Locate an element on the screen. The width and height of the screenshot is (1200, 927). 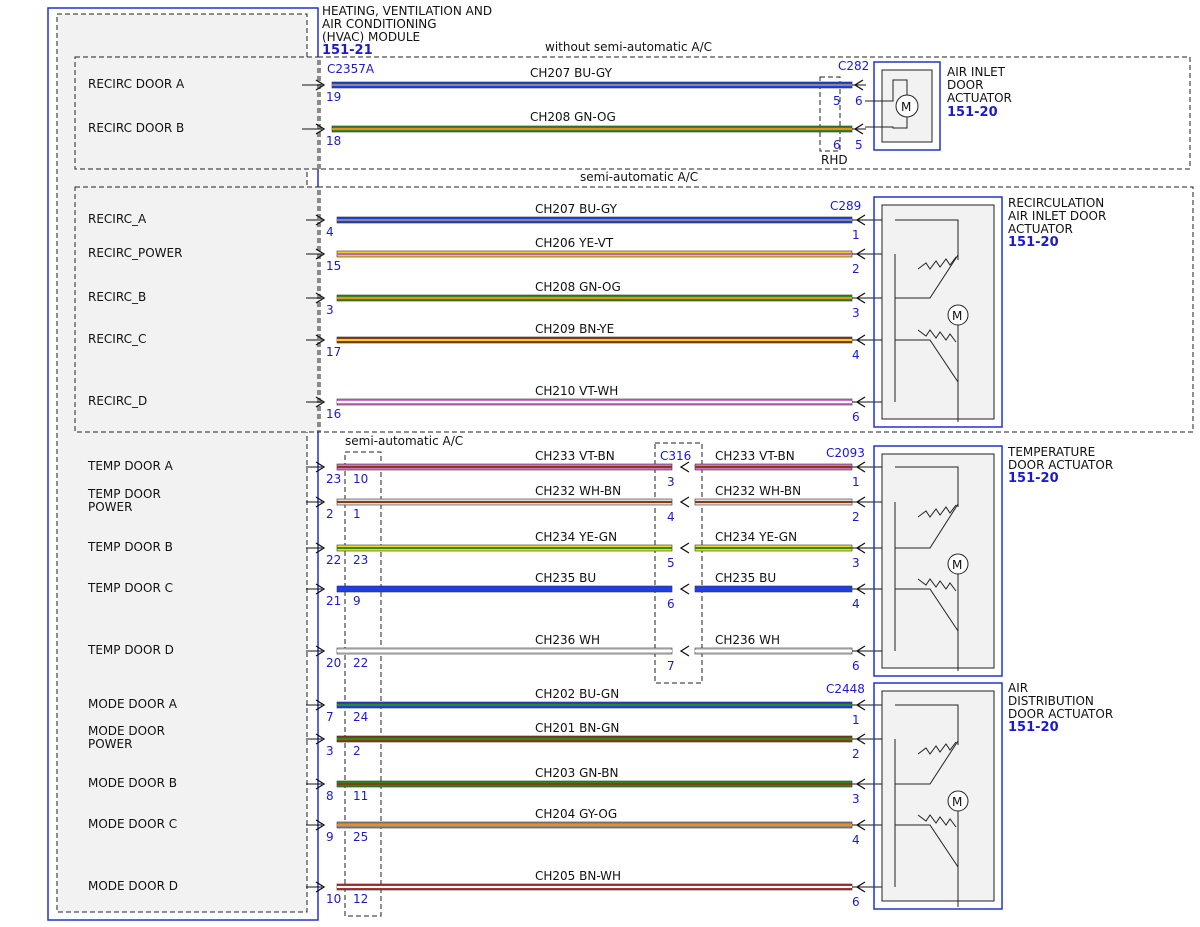
air-dist-actuator-line-1: AIR is located at coordinates (1018, 688).